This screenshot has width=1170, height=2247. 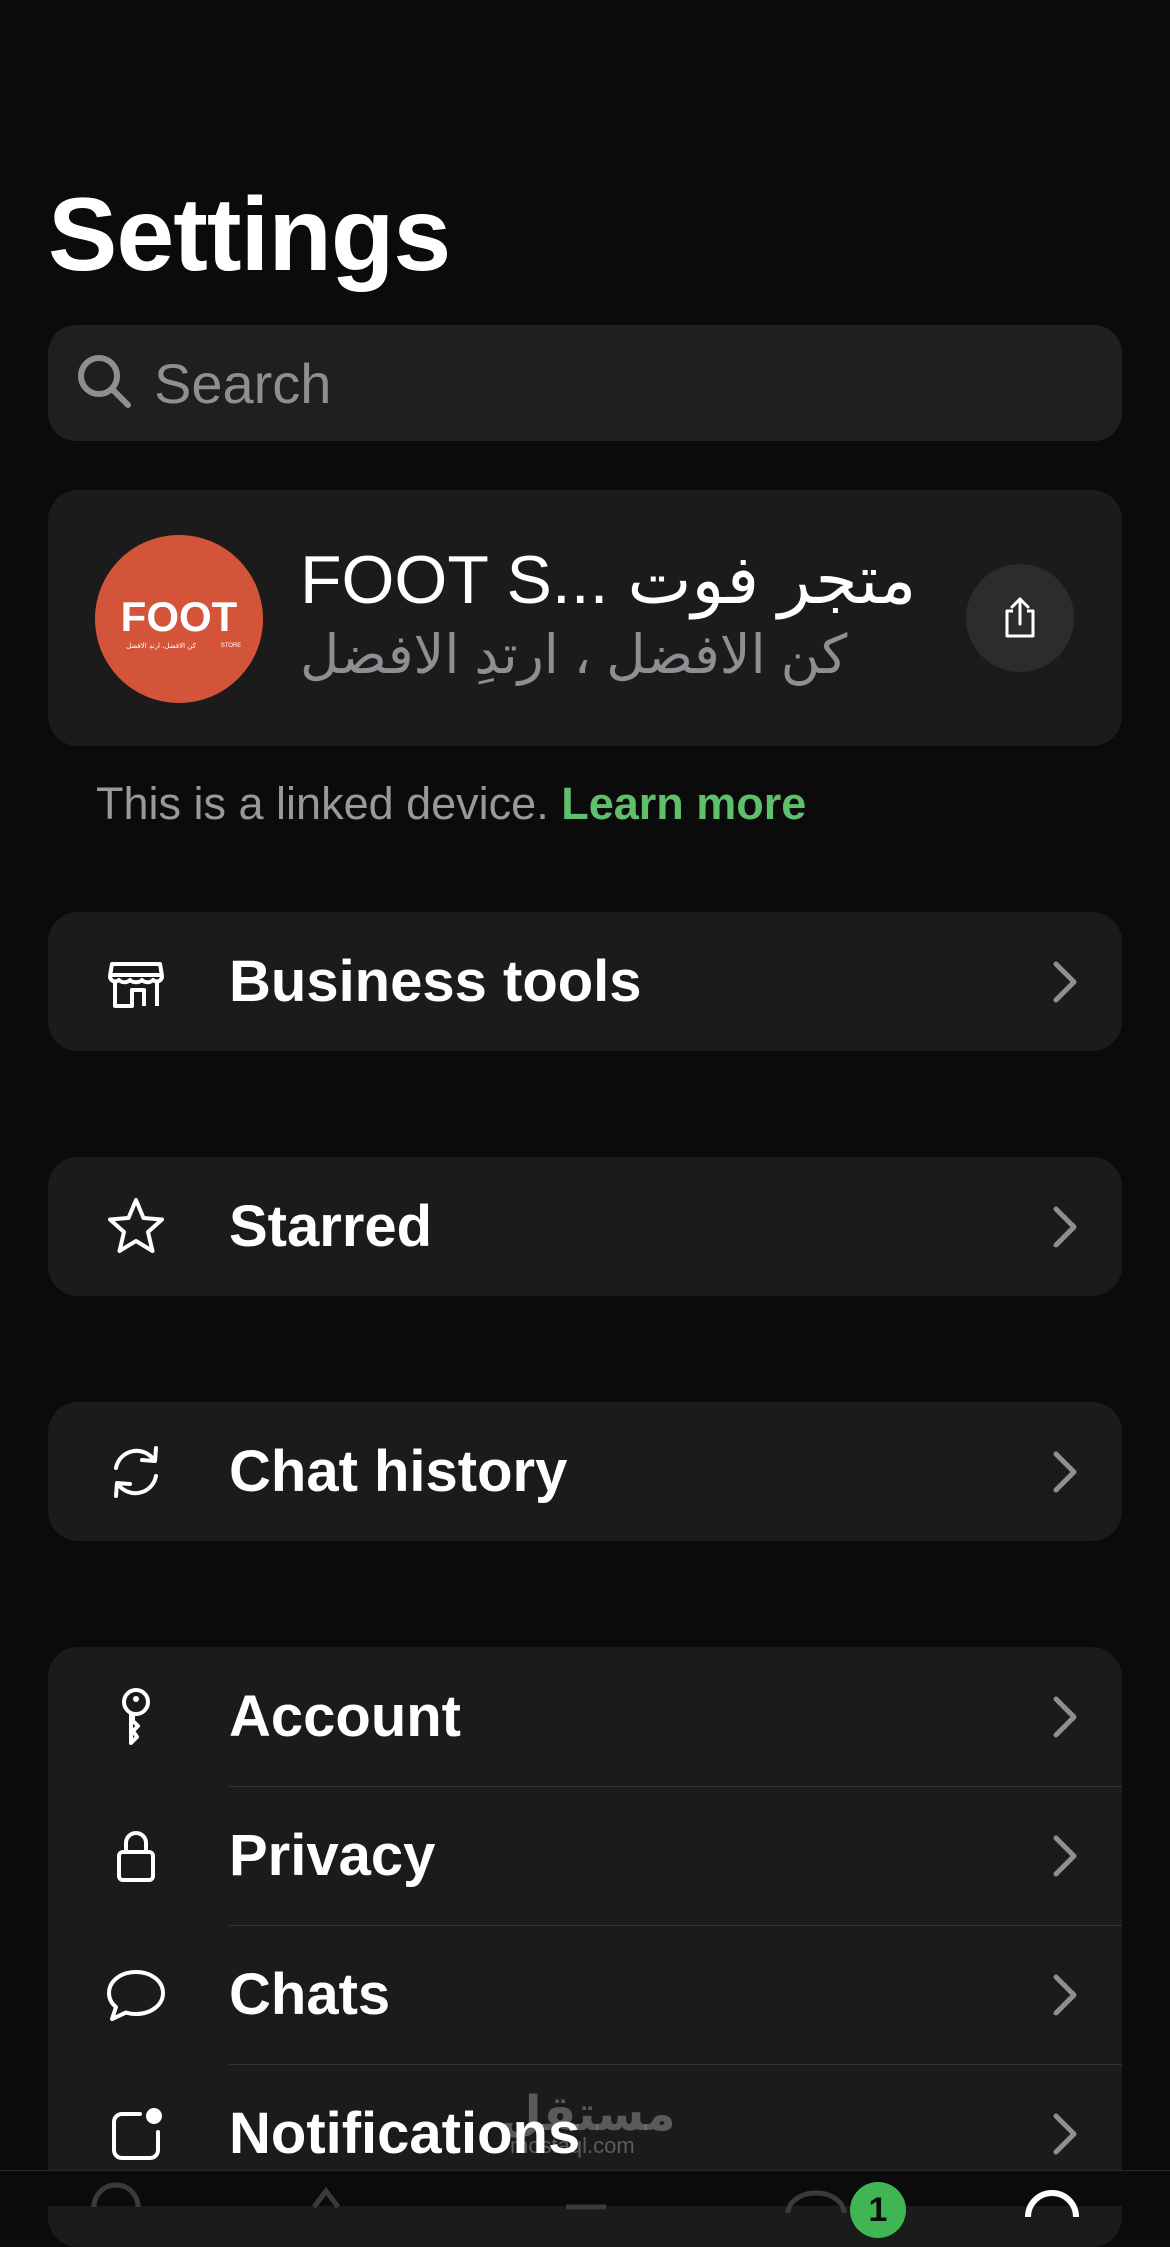 What do you see at coordinates (310, 1994) in the screenshot?
I see `settings-row-label: Chats` at bounding box center [310, 1994].